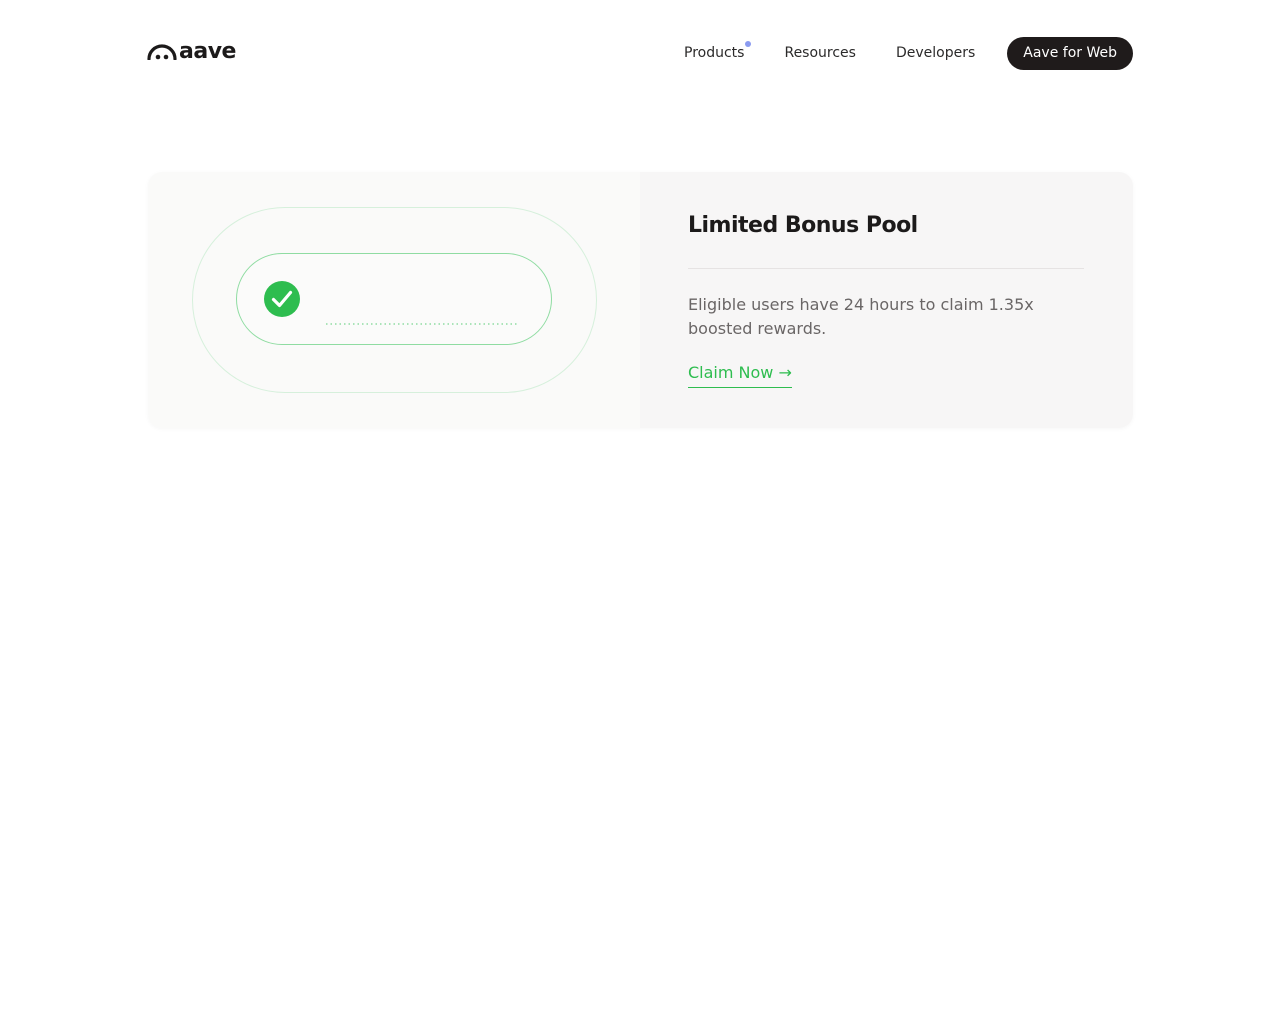 The height and width of the screenshot is (1024, 1280). I want to click on new-indicator-dot, so click(748, 44).